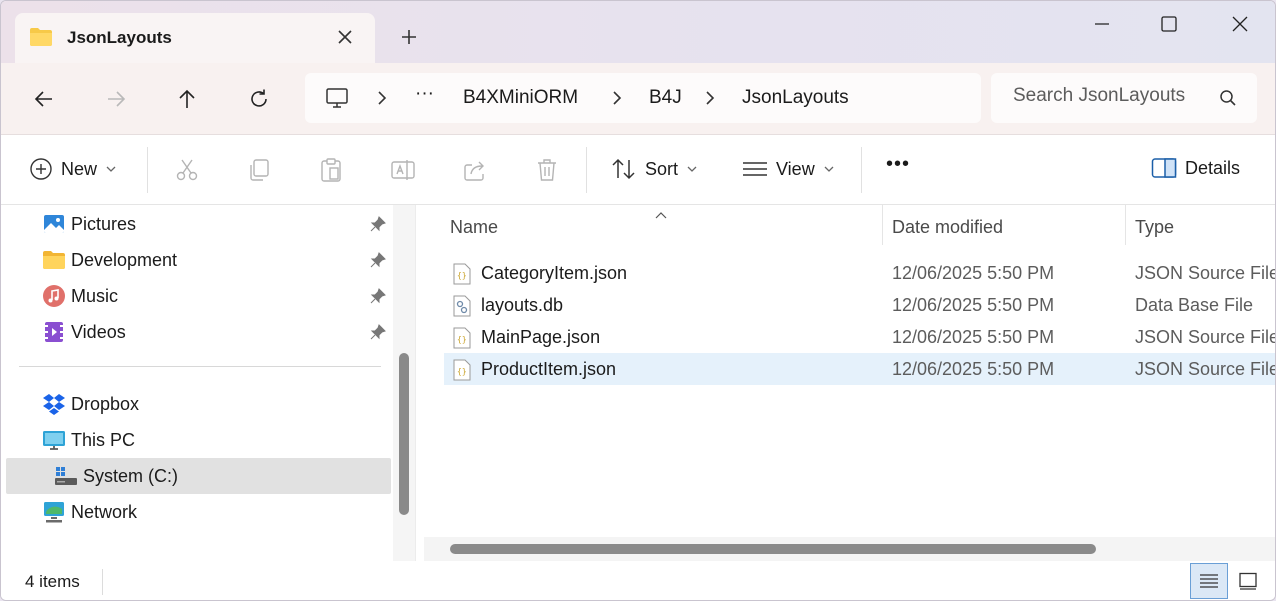 The image size is (1276, 601). What do you see at coordinates (131, 476) in the screenshot?
I see `sidebar-item-label: System (C:)` at bounding box center [131, 476].